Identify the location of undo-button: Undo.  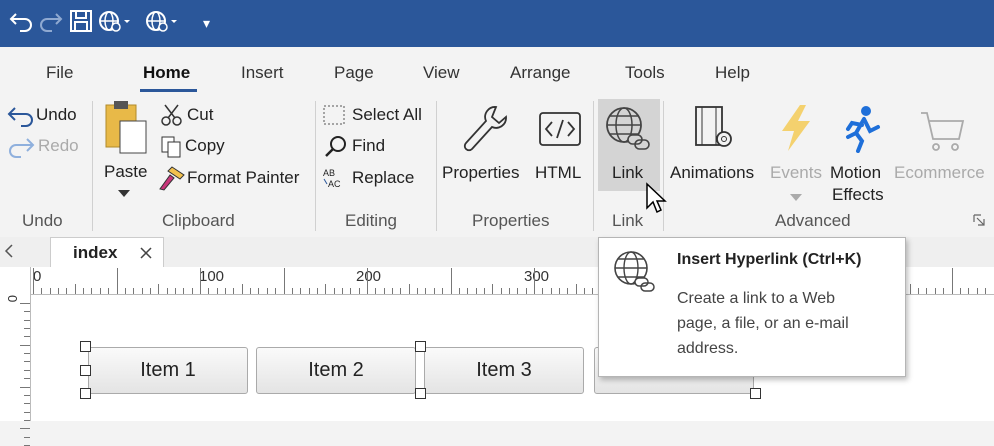
(47, 116).